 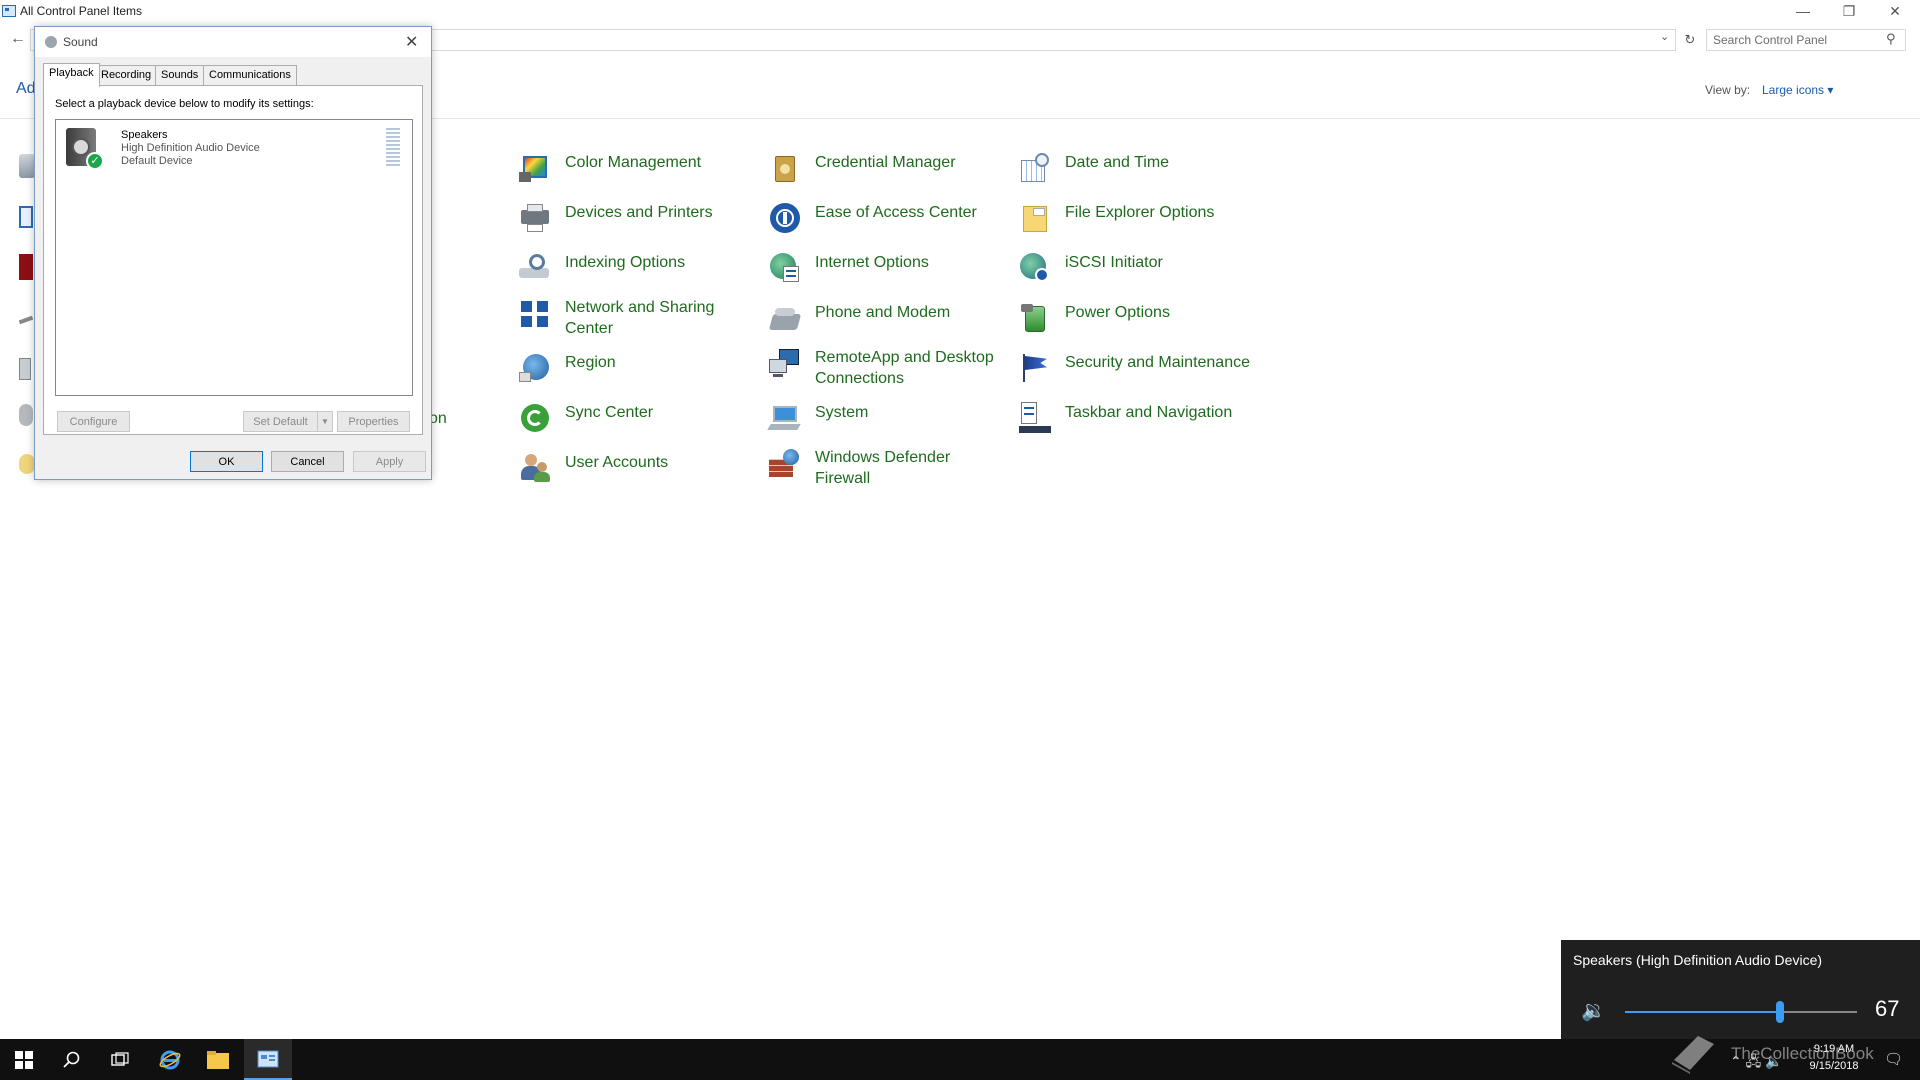 I want to click on cp-item-system: System, so click(x=886, y=418).